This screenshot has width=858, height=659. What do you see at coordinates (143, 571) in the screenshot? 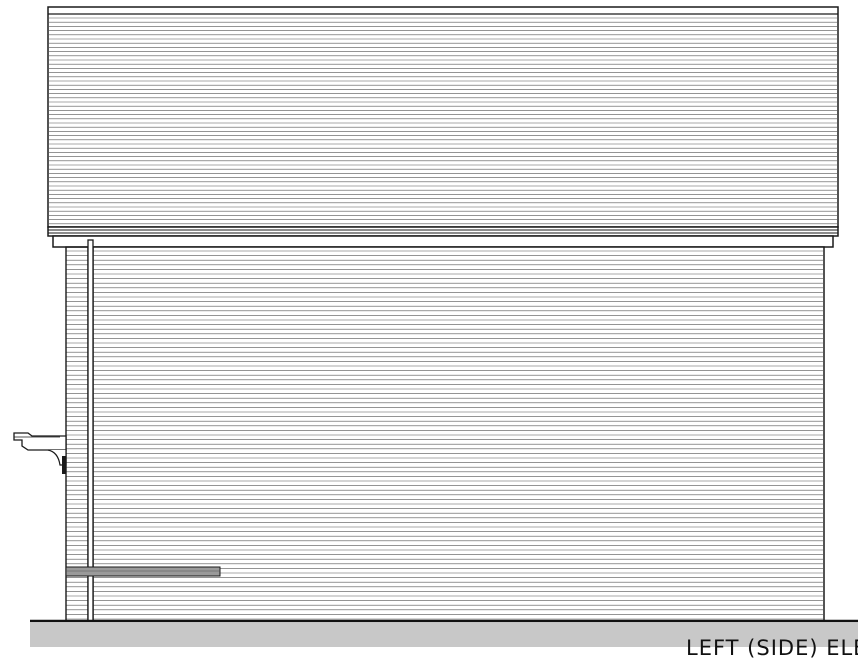
I see `trim-band` at bounding box center [143, 571].